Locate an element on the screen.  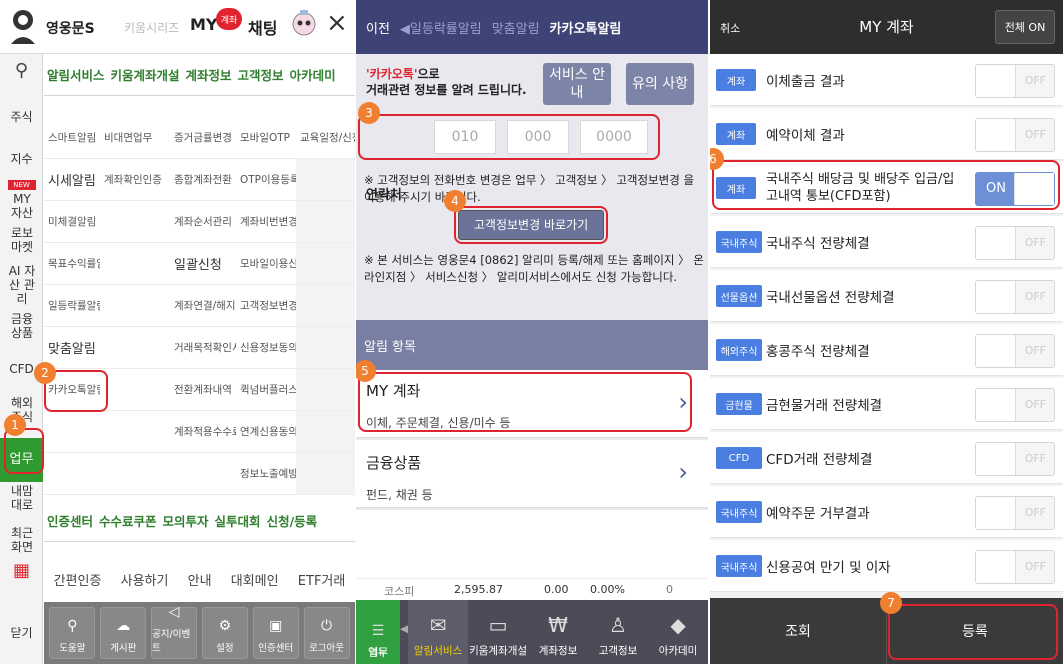
topnav-series: 키움시리즈 is located at coordinates (151, 27).